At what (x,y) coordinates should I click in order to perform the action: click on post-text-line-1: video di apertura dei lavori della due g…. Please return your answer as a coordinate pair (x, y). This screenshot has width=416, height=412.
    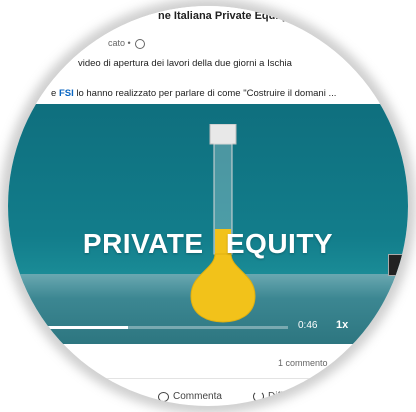
    Looking at the image, I should click on (185, 63).